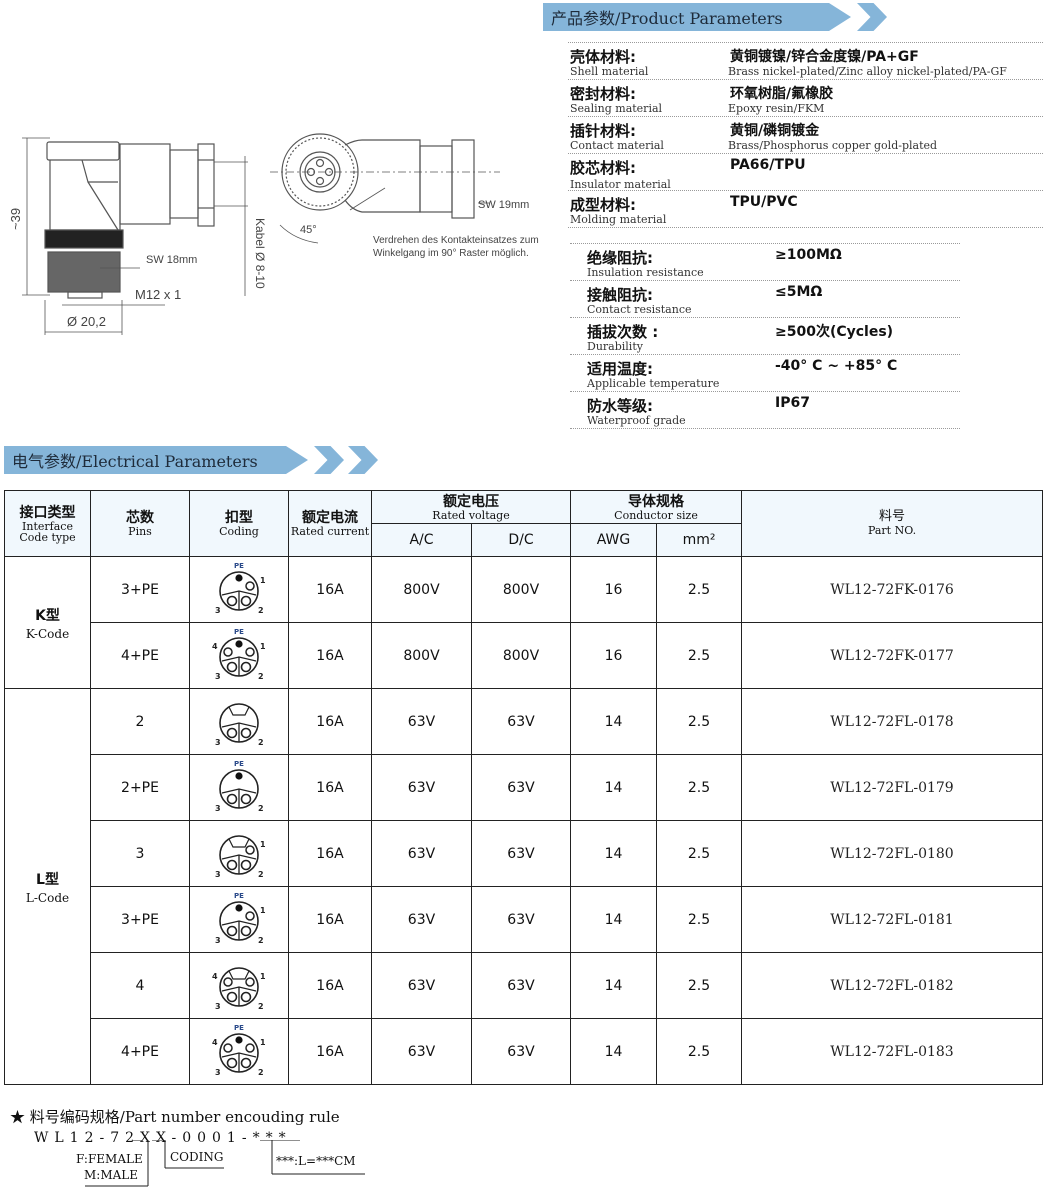  What do you see at coordinates (892, 589) in the screenshot?
I see `part-number-cell: WL12-72FK-0176` at bounding box center [892, 589].